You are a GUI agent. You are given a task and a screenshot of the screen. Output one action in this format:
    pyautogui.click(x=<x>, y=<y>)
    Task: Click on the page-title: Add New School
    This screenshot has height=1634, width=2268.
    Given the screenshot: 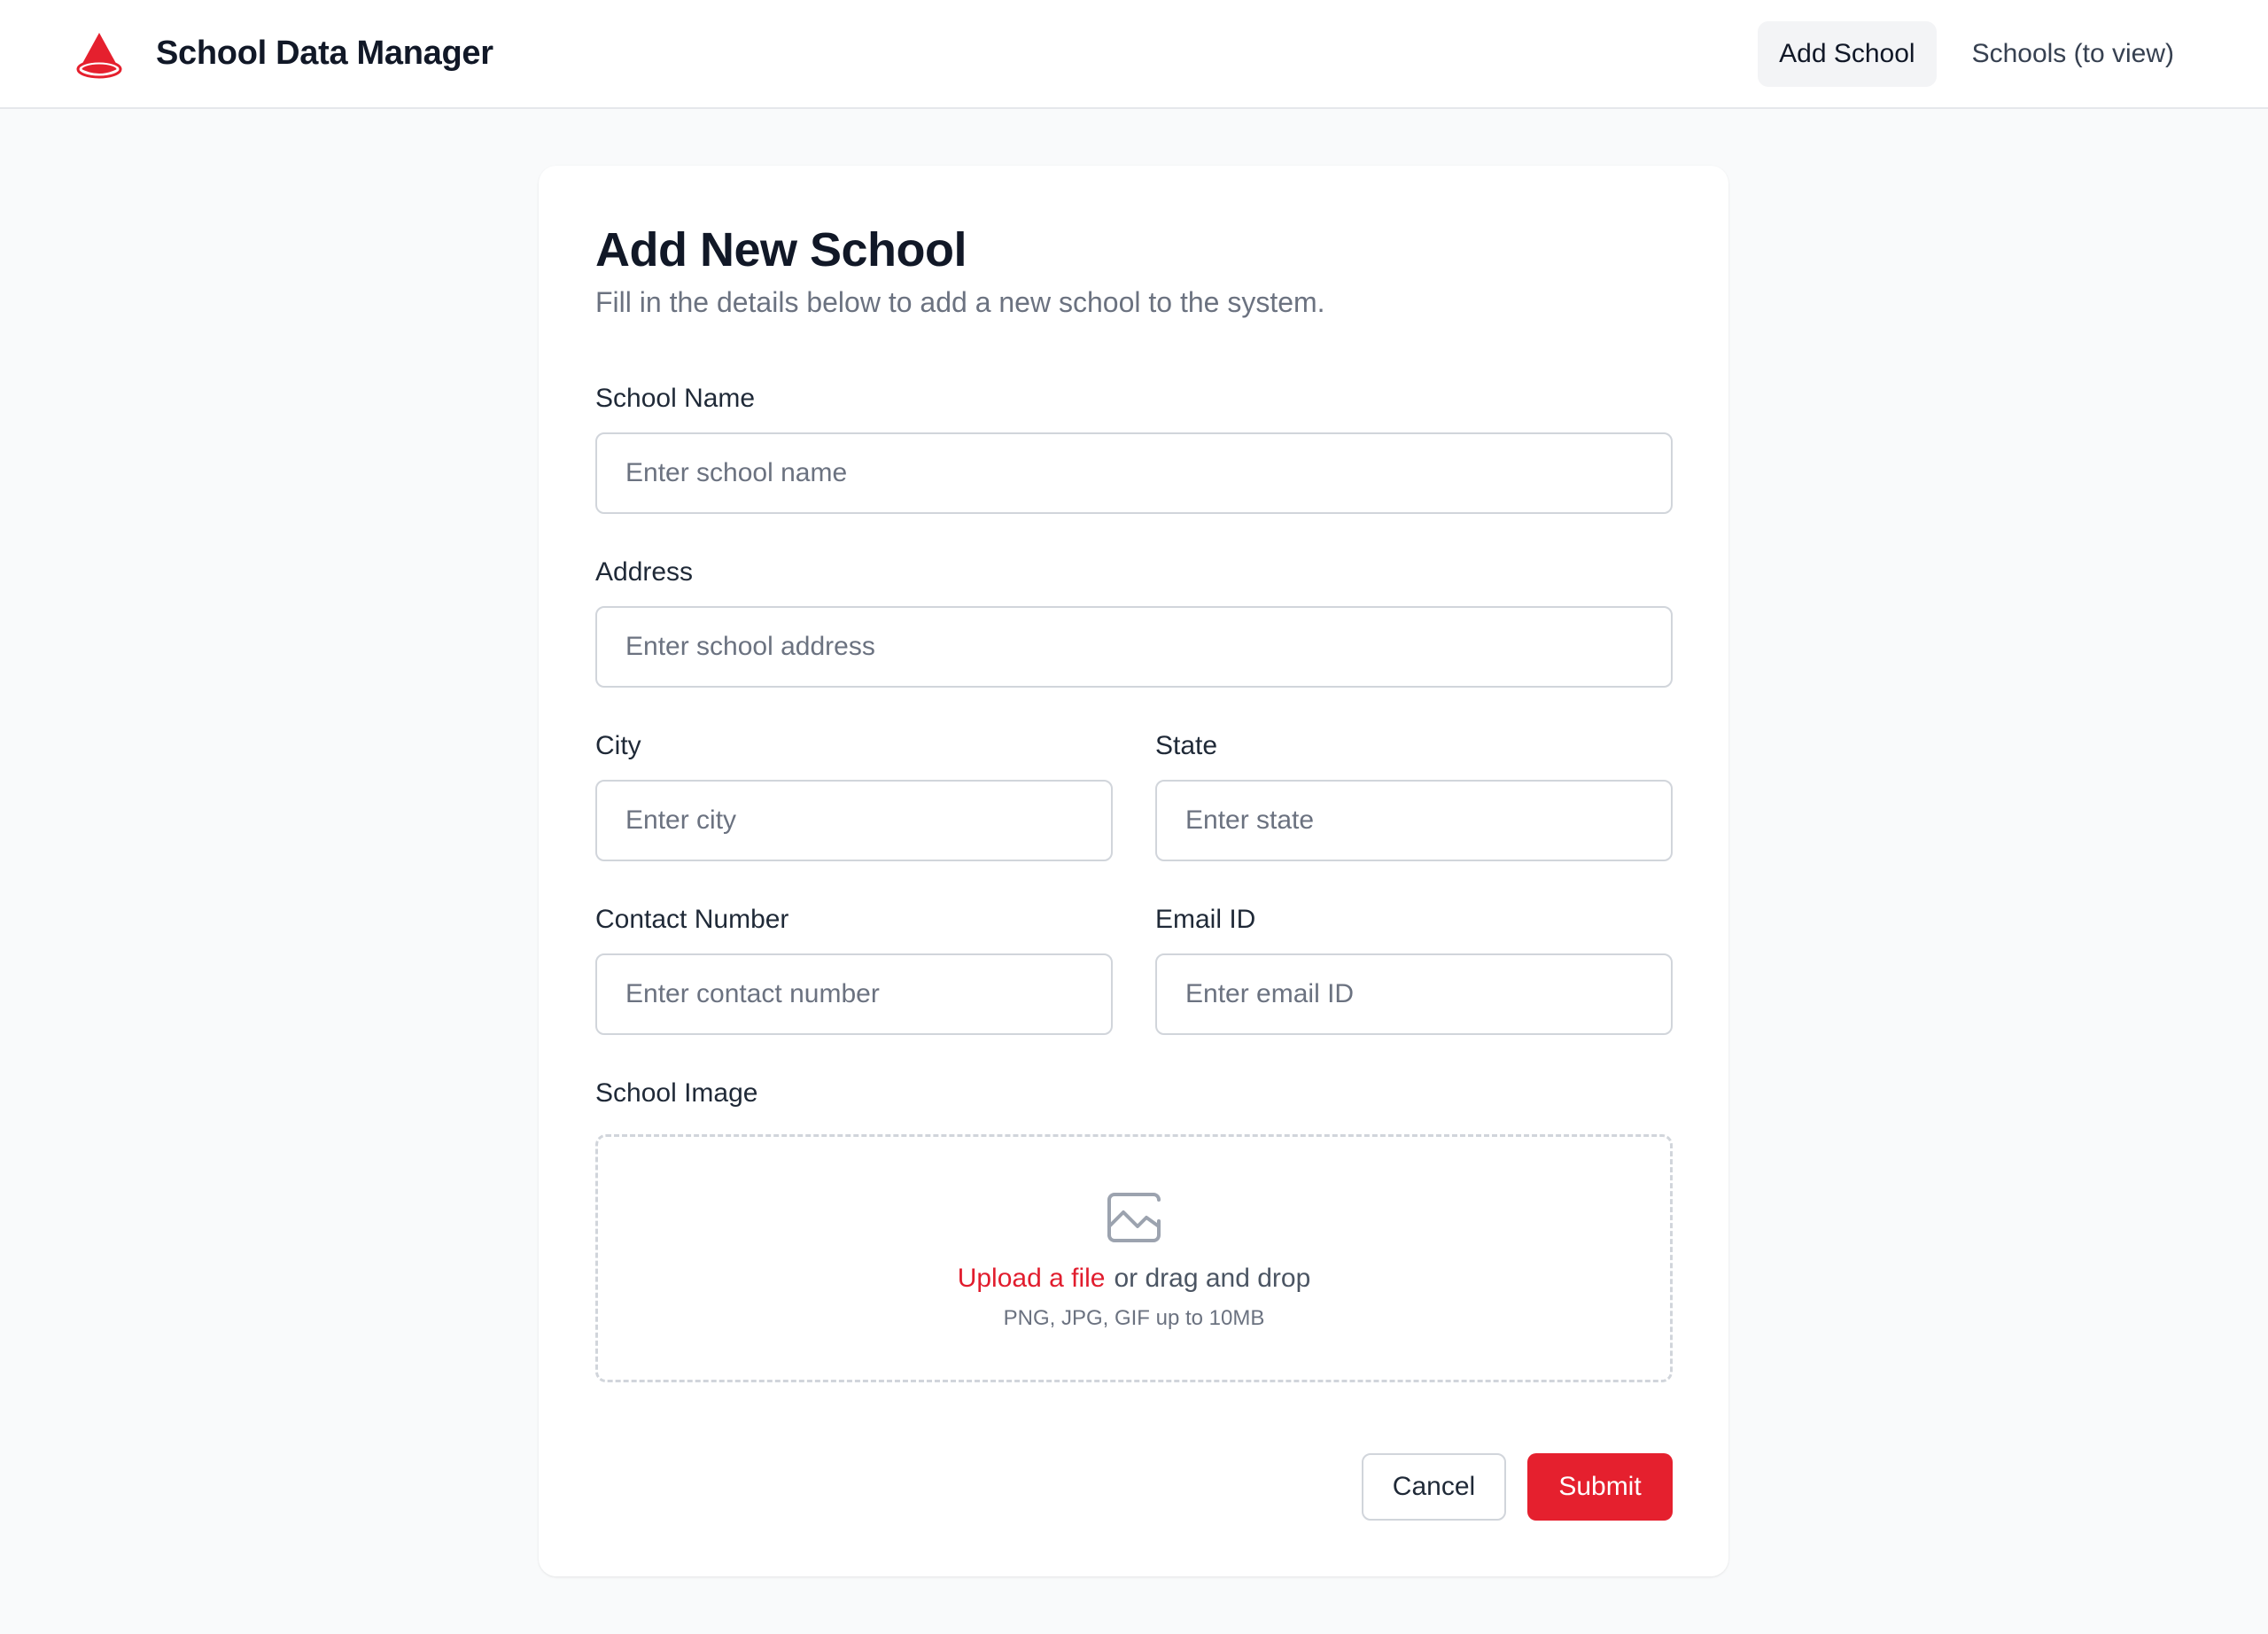 What is the action you would take?
    pyautogui.click(x=781, y=249)
    